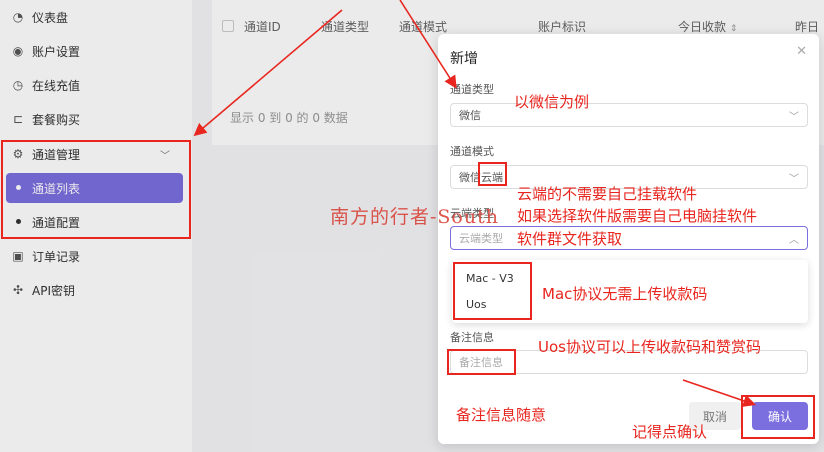 This screenshot has height=452, width=824. I want to click on arrow-to-channel-type, so click(428, 44).